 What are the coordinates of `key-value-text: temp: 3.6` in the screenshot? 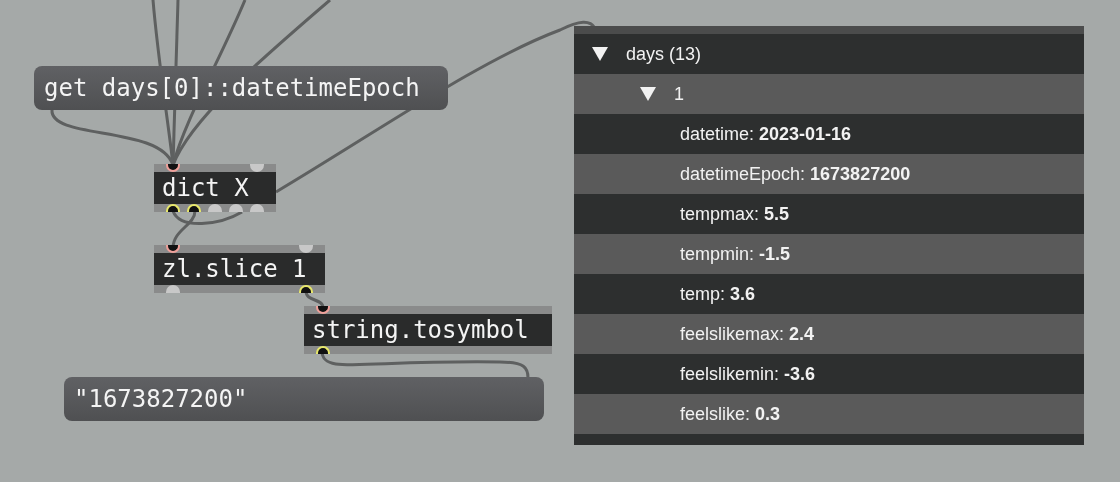 It's located at (718, 294).